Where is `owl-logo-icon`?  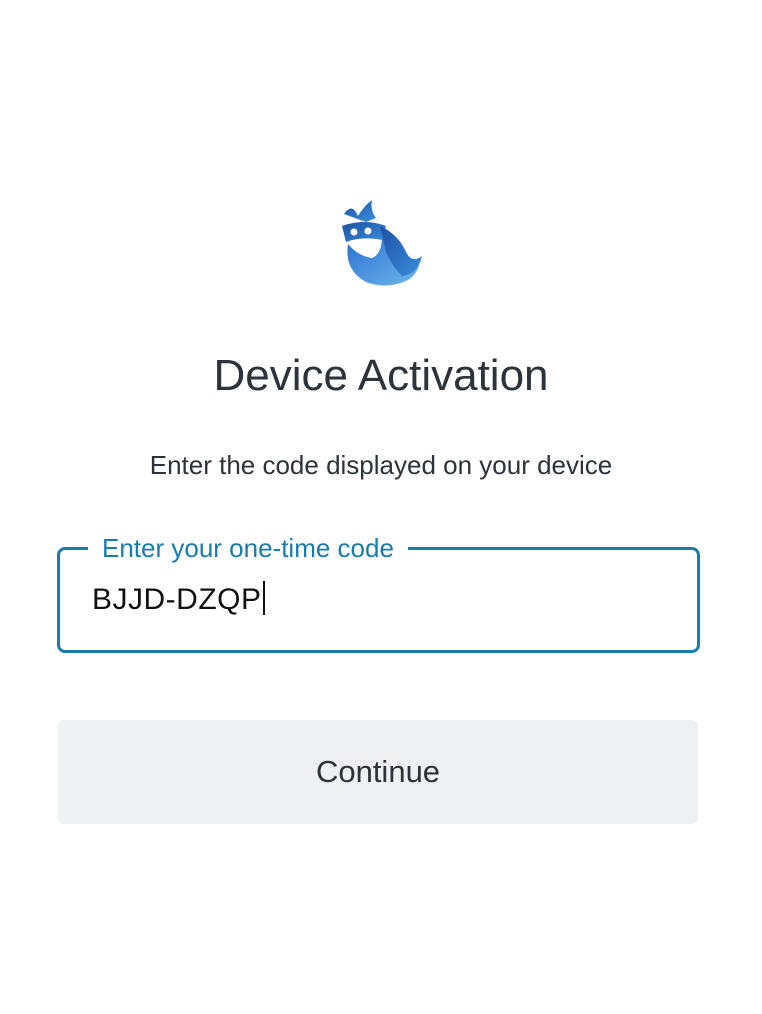 owl-logo-icon is located at coordinates (381, 242).